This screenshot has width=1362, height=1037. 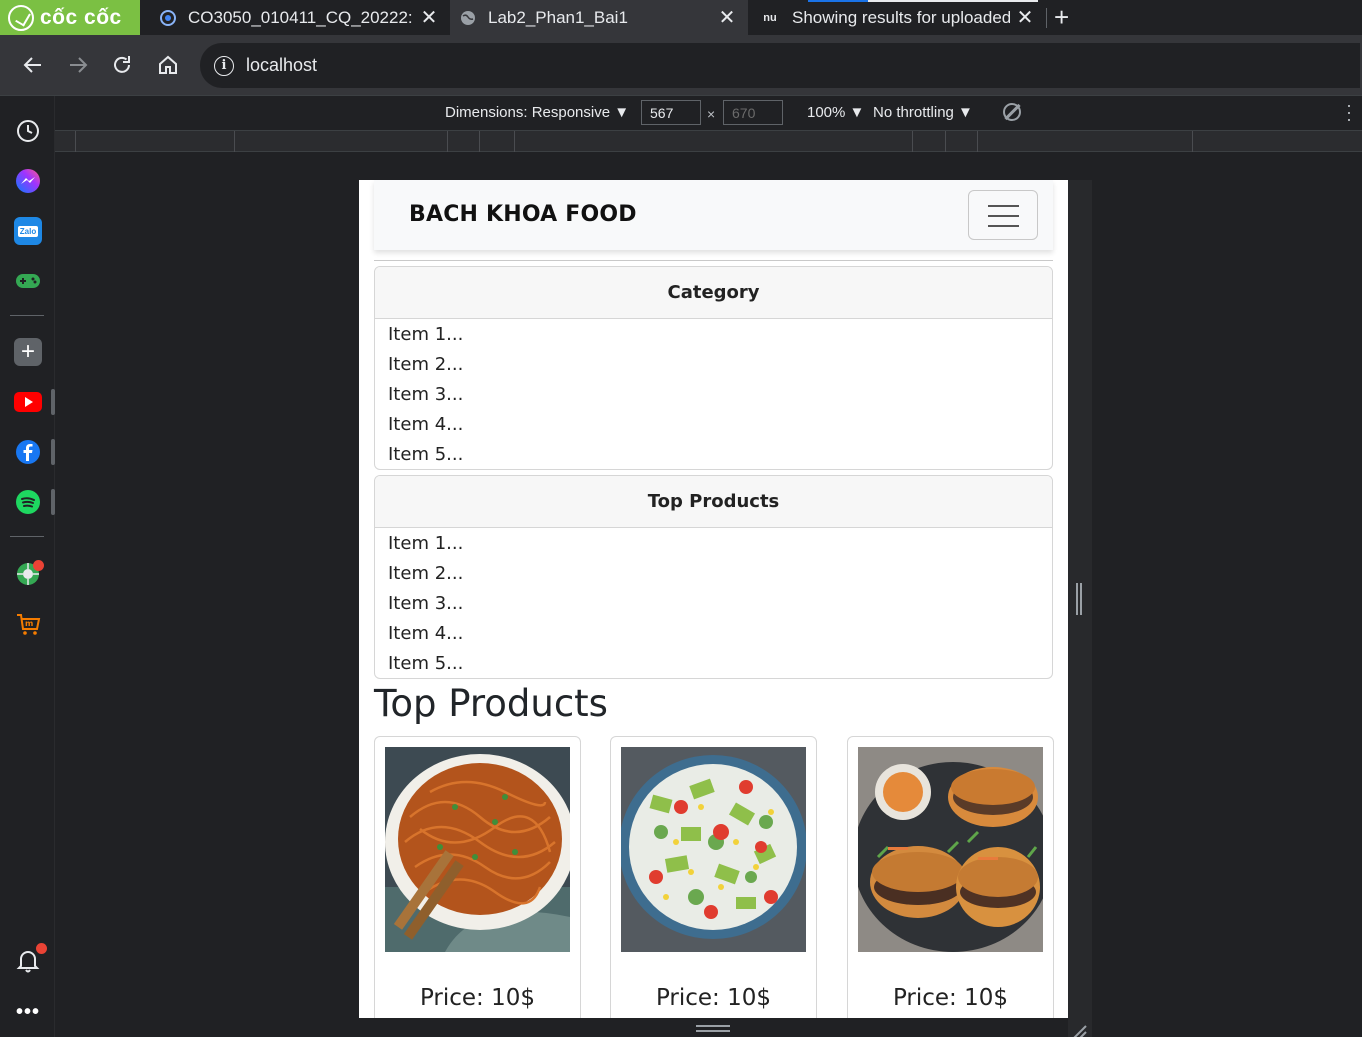 What do you see at coordinates (81, 17) in the screenshot?
I see `brand-name: cốc cốc` at bounding box center [81, 17].